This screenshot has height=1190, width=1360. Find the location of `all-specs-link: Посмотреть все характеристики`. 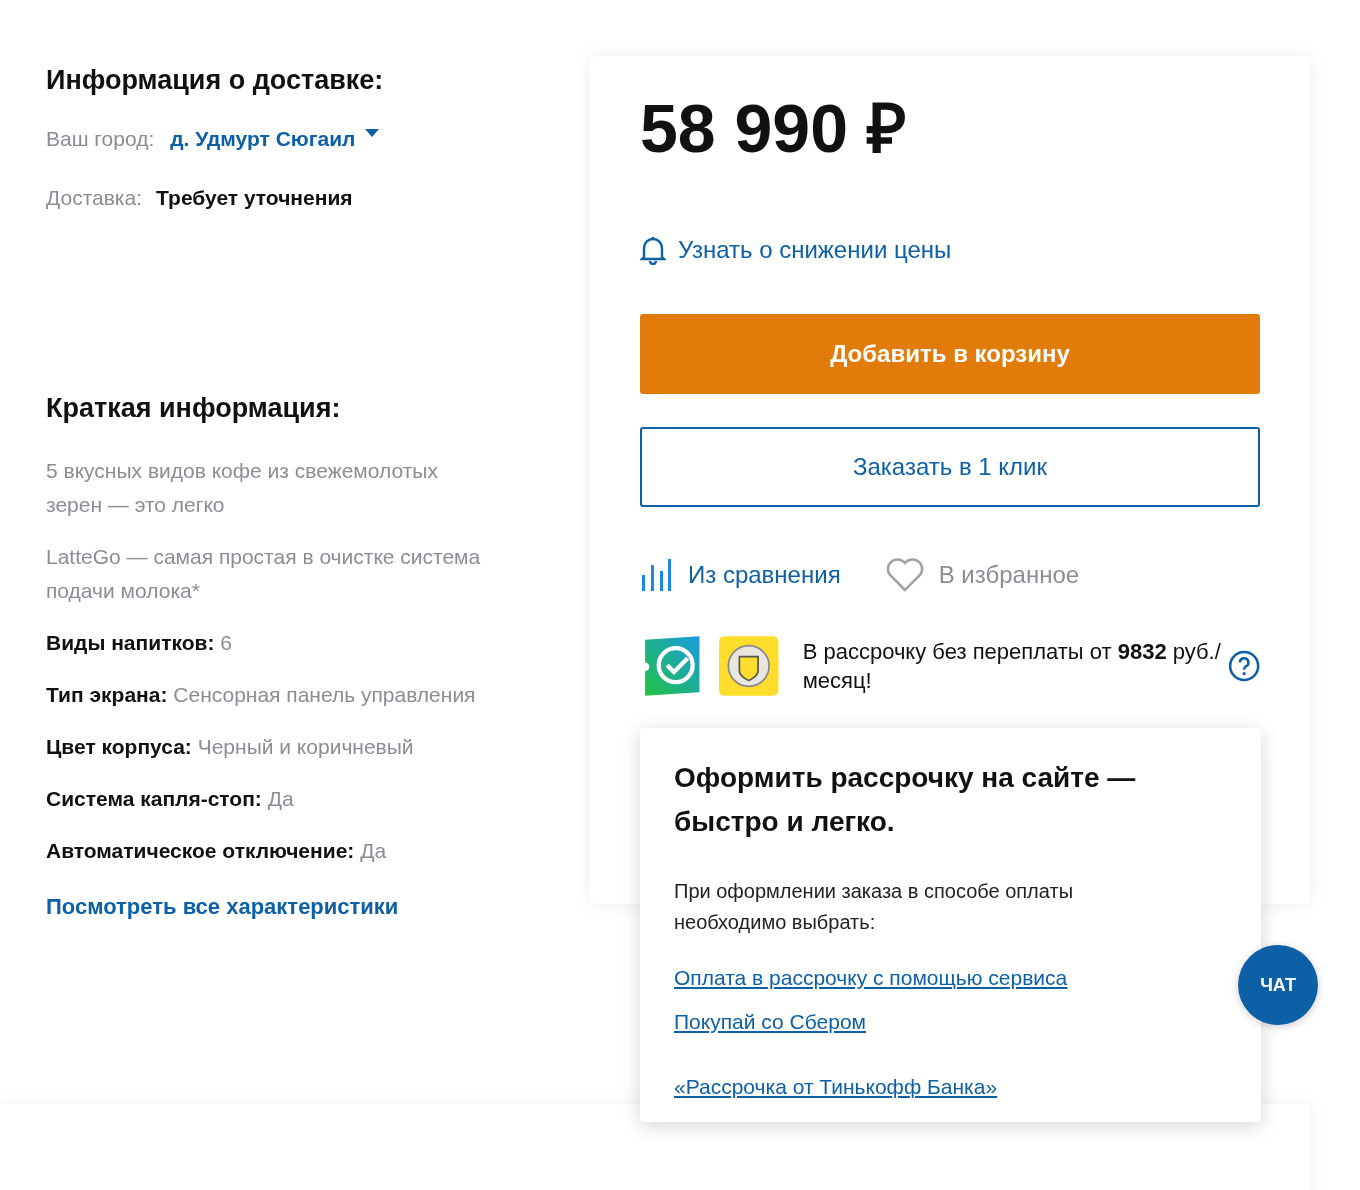

all-specs-link: Посмотреть все характеристики is located at coordinates (285, 906).